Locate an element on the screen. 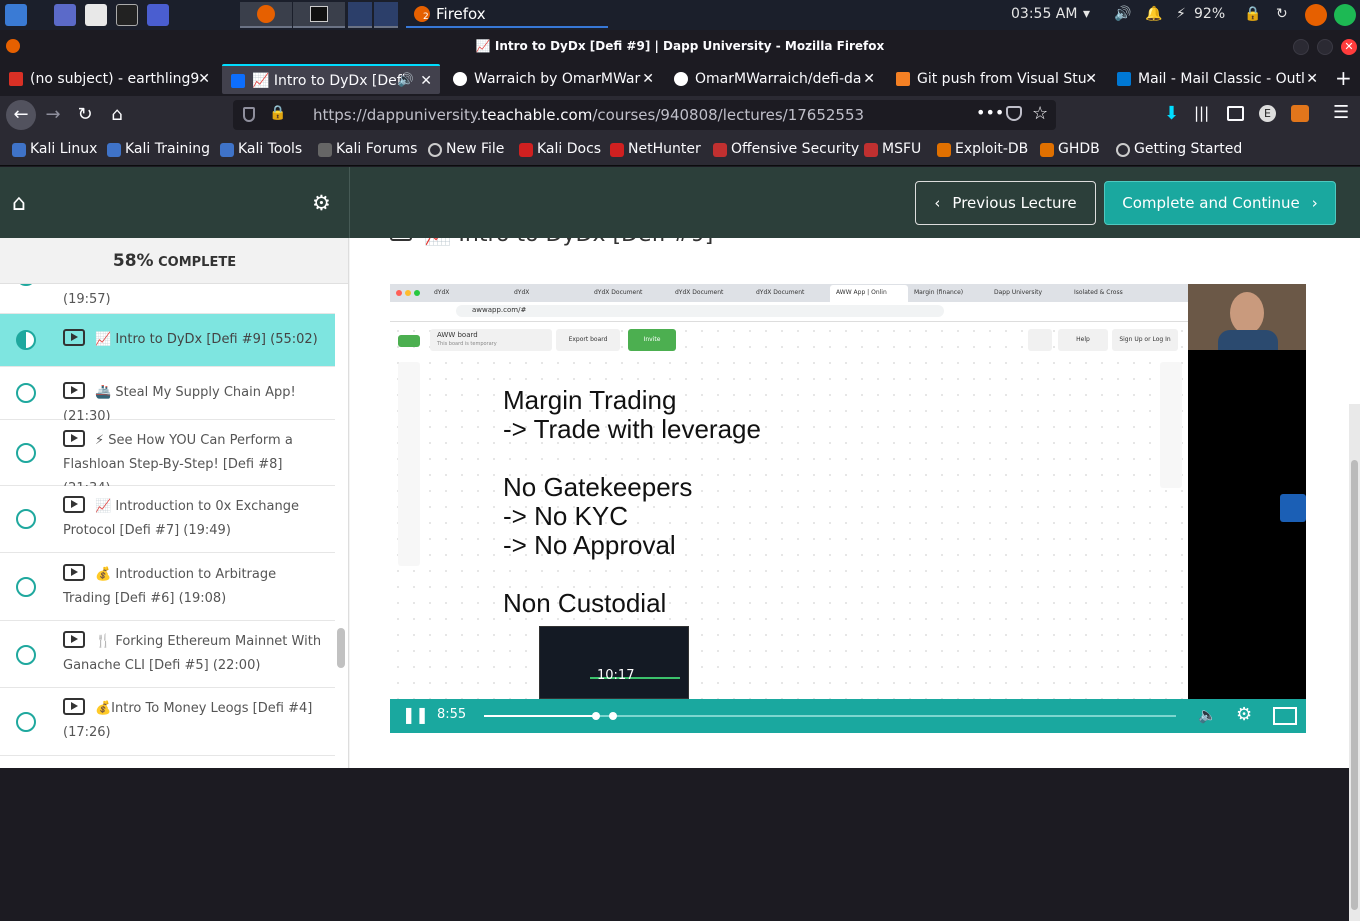 The width and height of the screenshot is (1360, 921). extension-e-icon: E is located at coordinates (1267, 113).